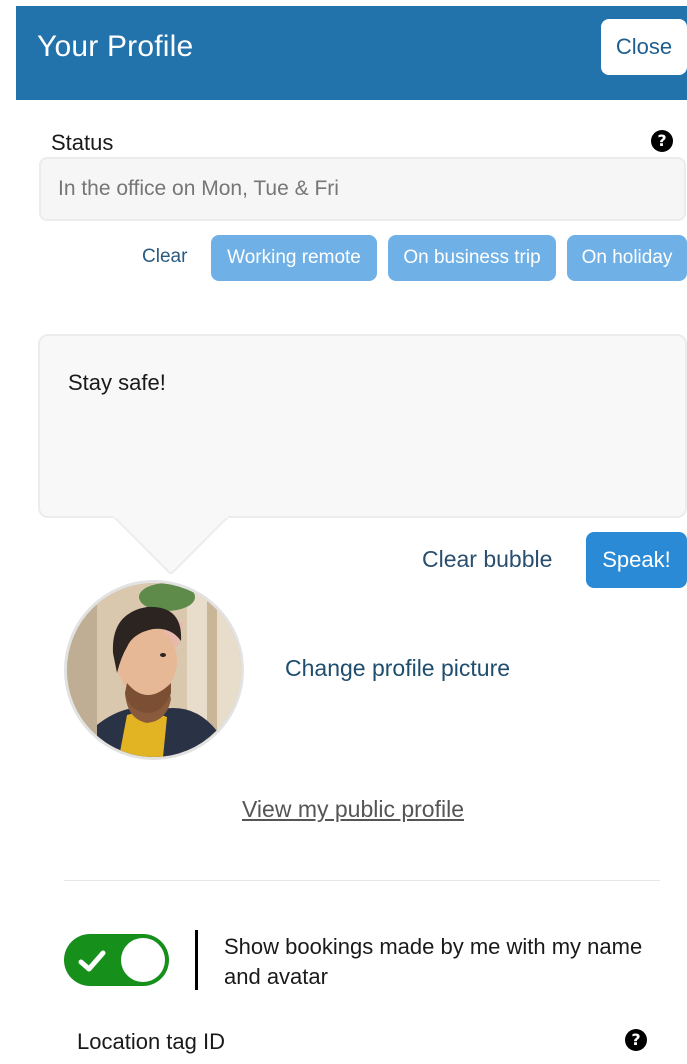 The image size is (687, 1064). Describe the element at coordinates (627, 258) in the screenshot. I see `preset-holiday-button: On holiday` at that location.